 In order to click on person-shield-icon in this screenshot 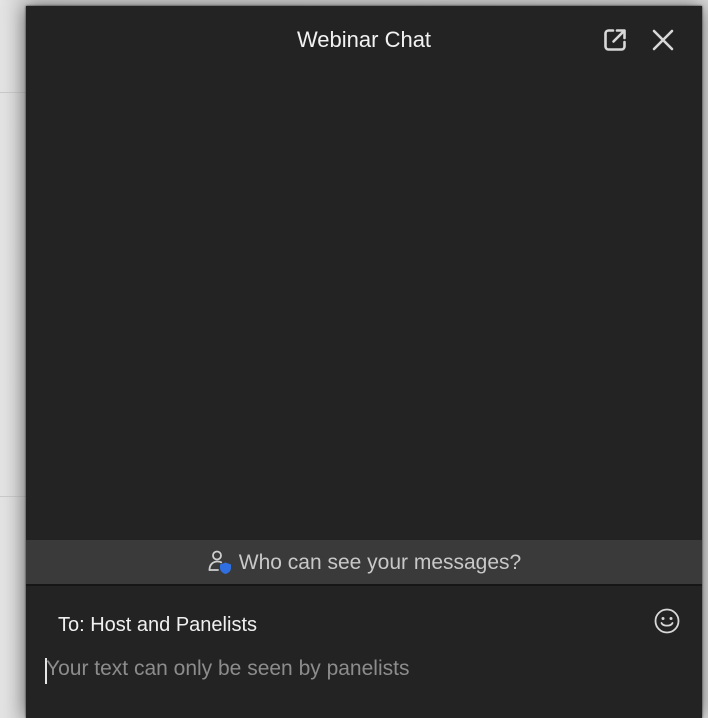, I will do `click(220, 562)`.